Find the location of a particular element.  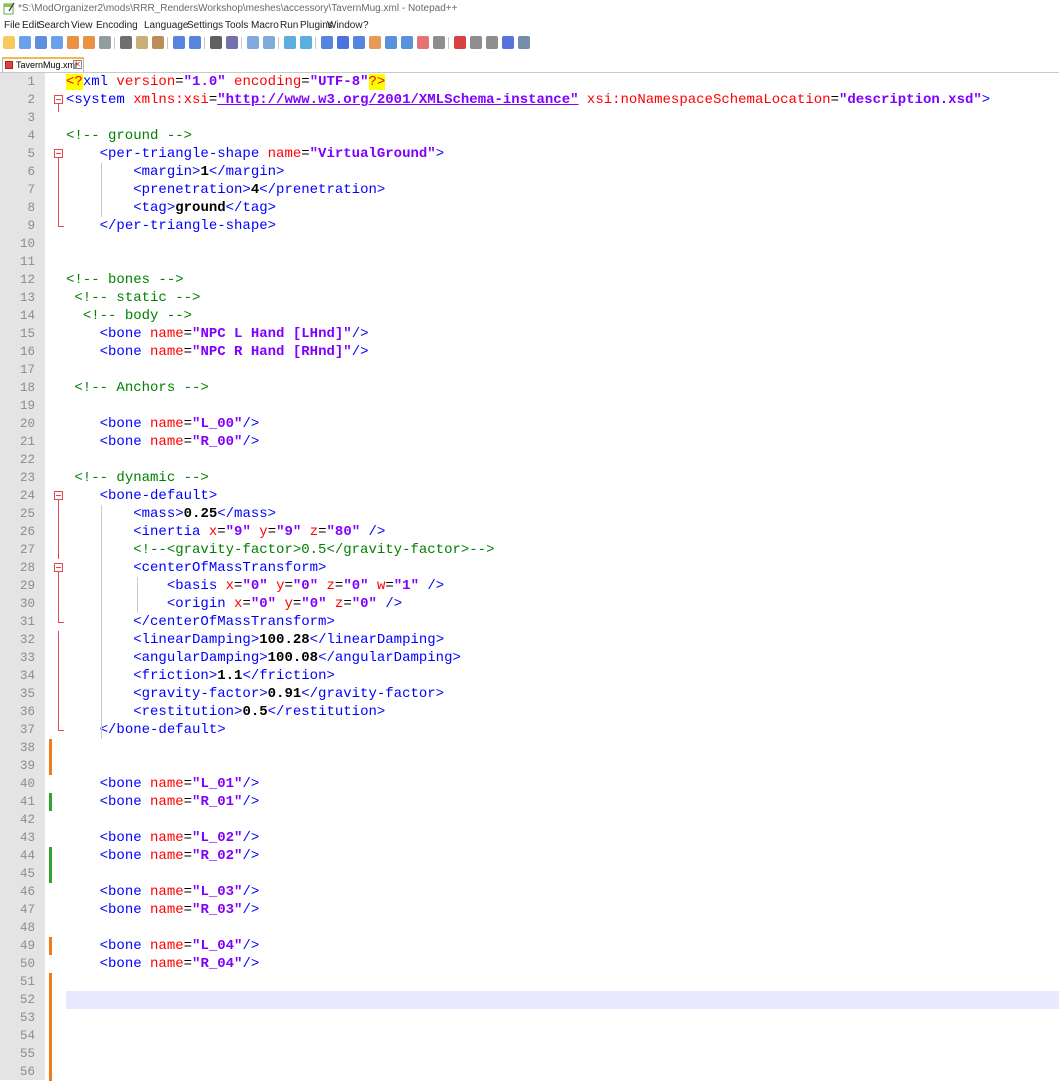

code-text: <!-- bones --> is located at coordinates (125, 280).